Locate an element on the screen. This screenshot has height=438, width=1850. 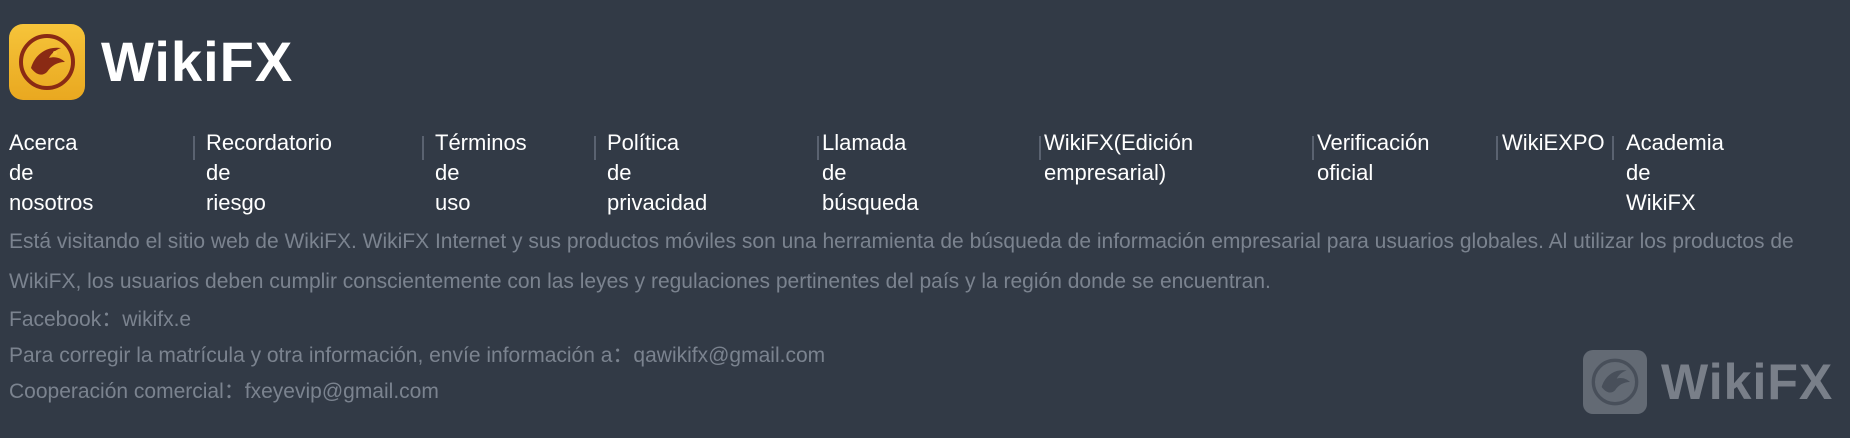
cooperation-email-link: fxeyevip@gmail.com is located at coordinates (342, 391).